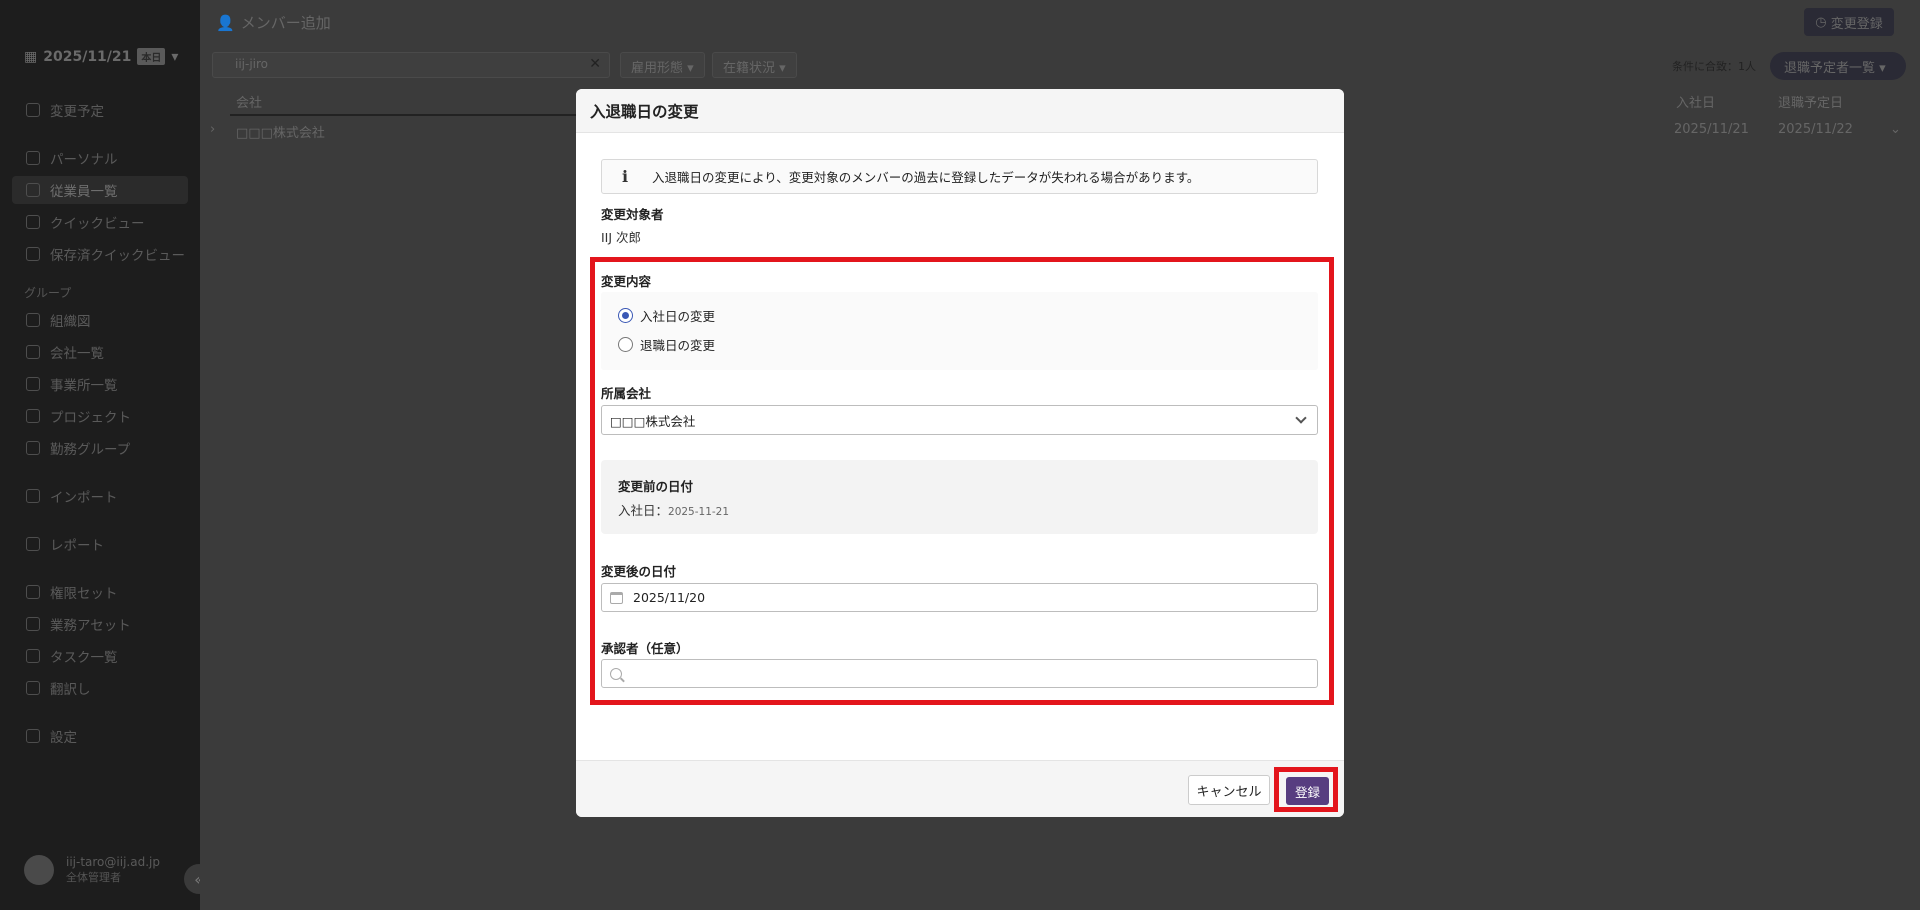  Describe the element at coordinates (959, 497) in the screenshot. I see `before-date-panel: 変更前の日付 入社日：2025-11-21` at that location.